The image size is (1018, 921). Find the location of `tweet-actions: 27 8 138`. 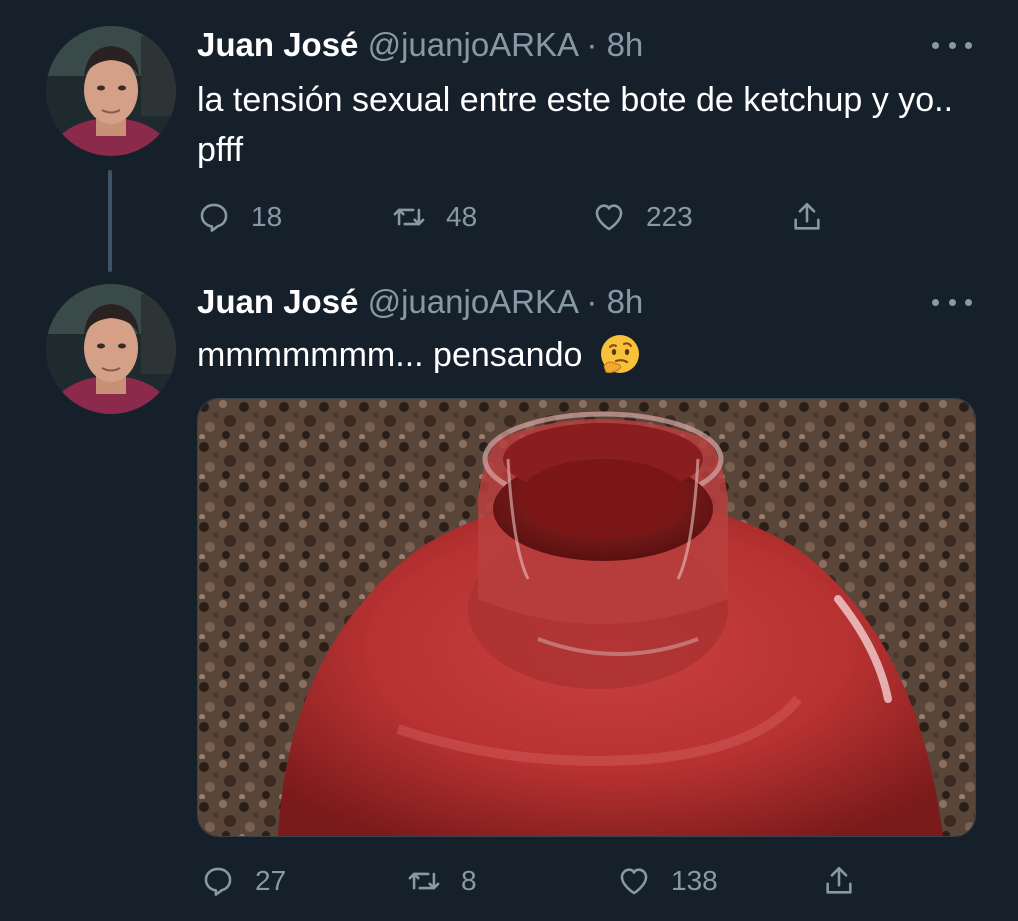

tweet-actions: 27 8 138 is located at coordinates (547, 881).